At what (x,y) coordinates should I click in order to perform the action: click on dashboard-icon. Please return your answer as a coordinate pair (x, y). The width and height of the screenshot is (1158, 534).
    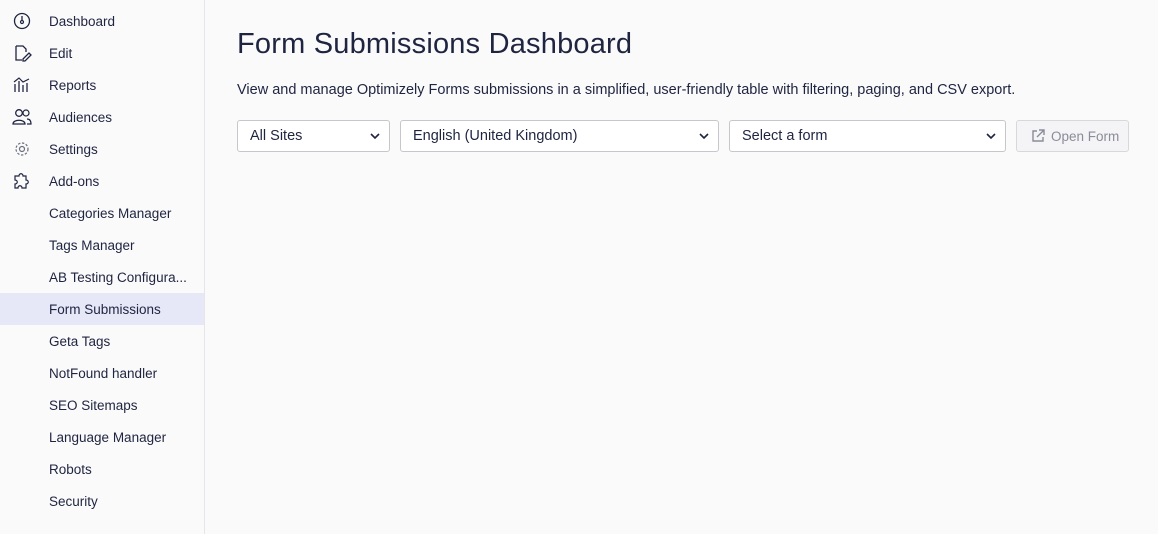
    Looking at the image, I should click on (22, 21).